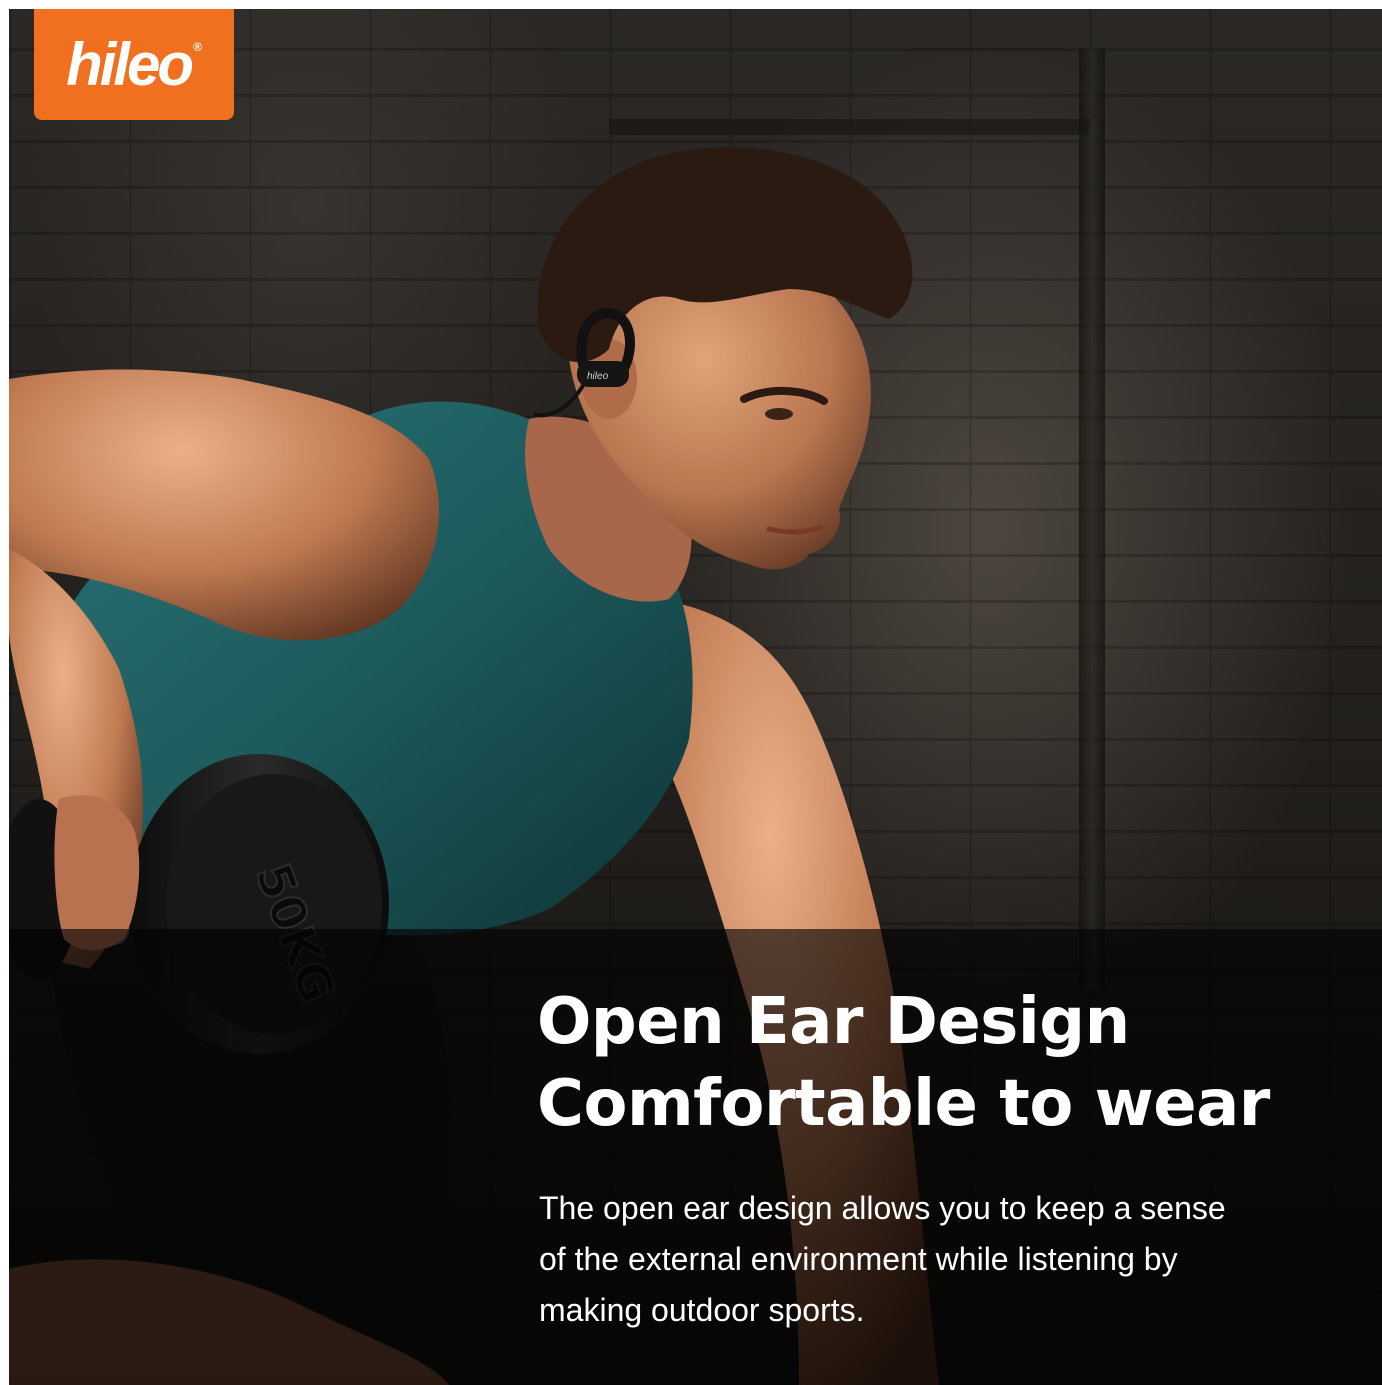 The image size is (1382, 1385). Describe the element at coordinates (779, 414) in the screenshot. I see `eye` at that location.